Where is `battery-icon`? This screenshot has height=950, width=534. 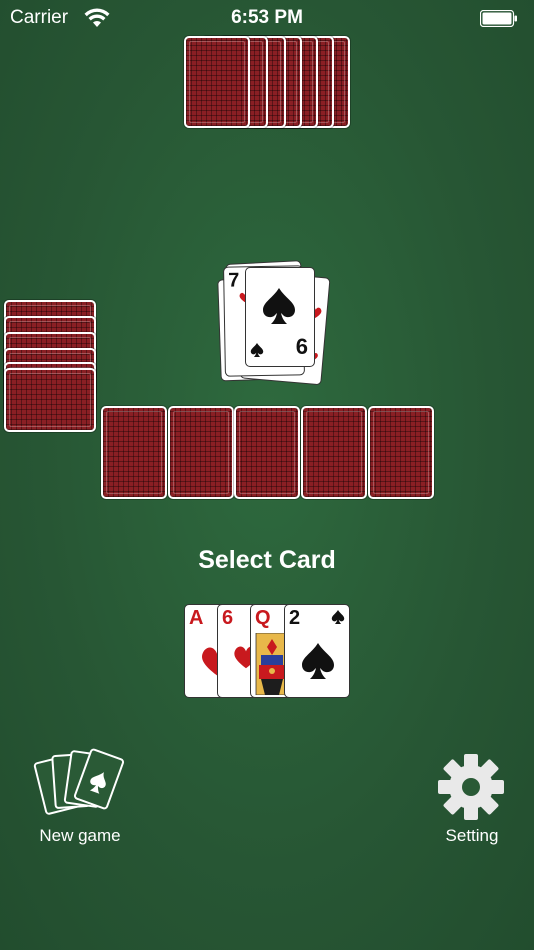
battery-icon is located at coordinates (498, 18).